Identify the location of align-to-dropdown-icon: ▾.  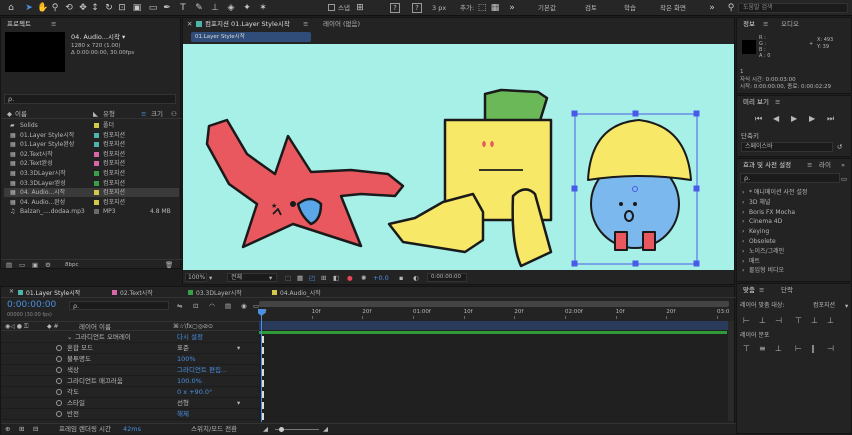
(846, 306).